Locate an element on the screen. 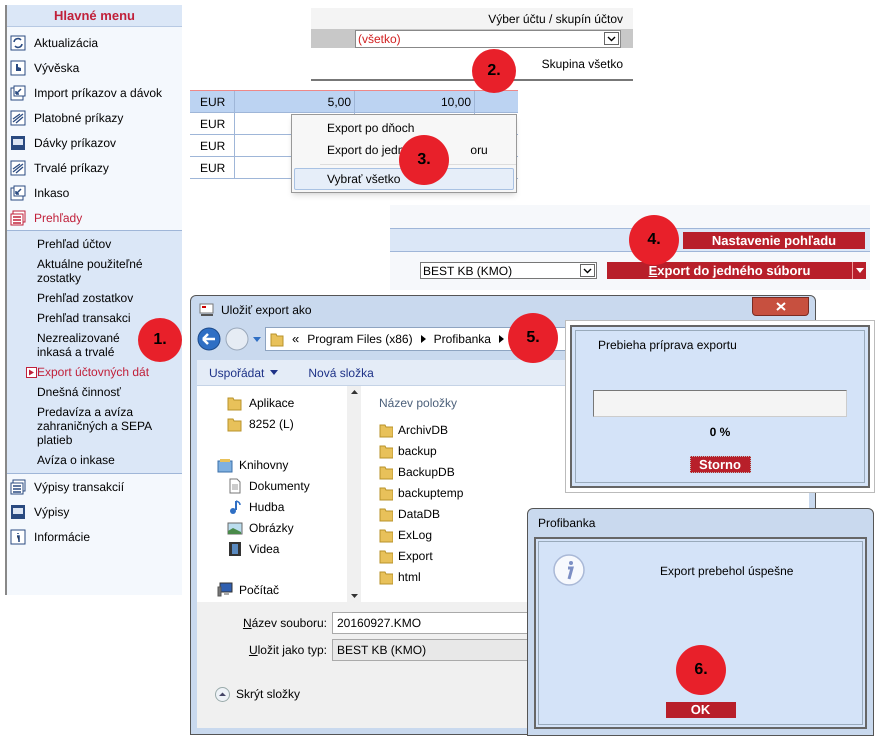  dialog-title: Profibanka is located at coordinates (567, 523).